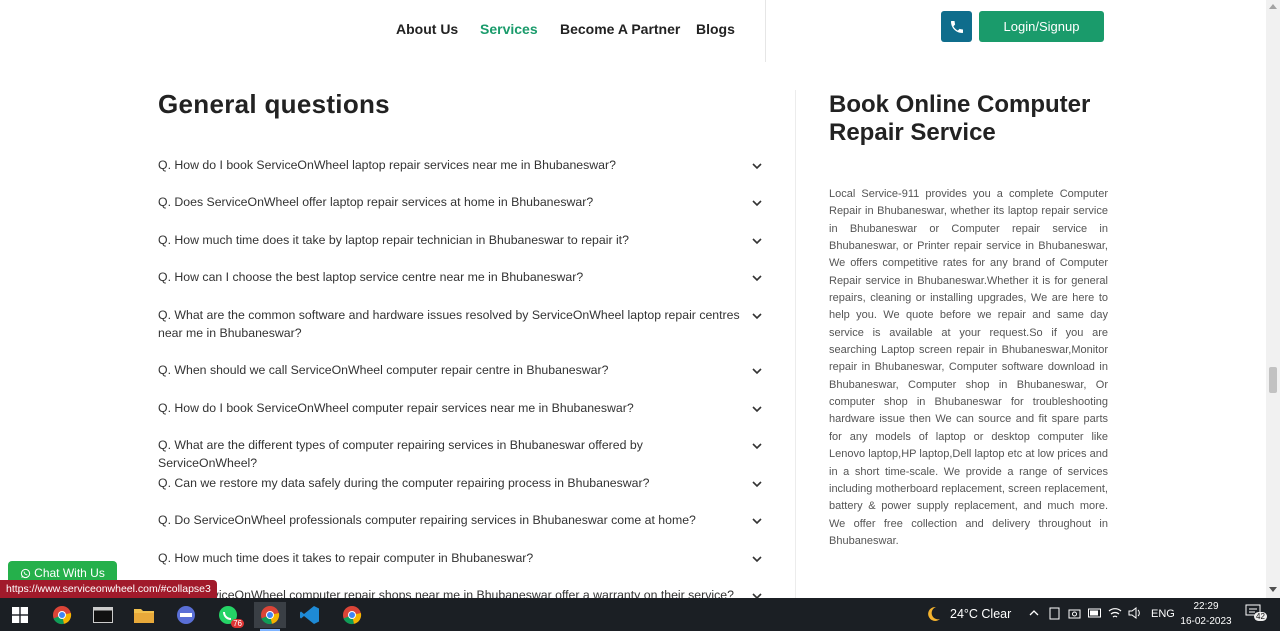 This screenshot has width=1280, height=631. Describe the element at coordinates (1273, 6) in the screenshot. I see `scroll-up-arrow-icon` at that location.